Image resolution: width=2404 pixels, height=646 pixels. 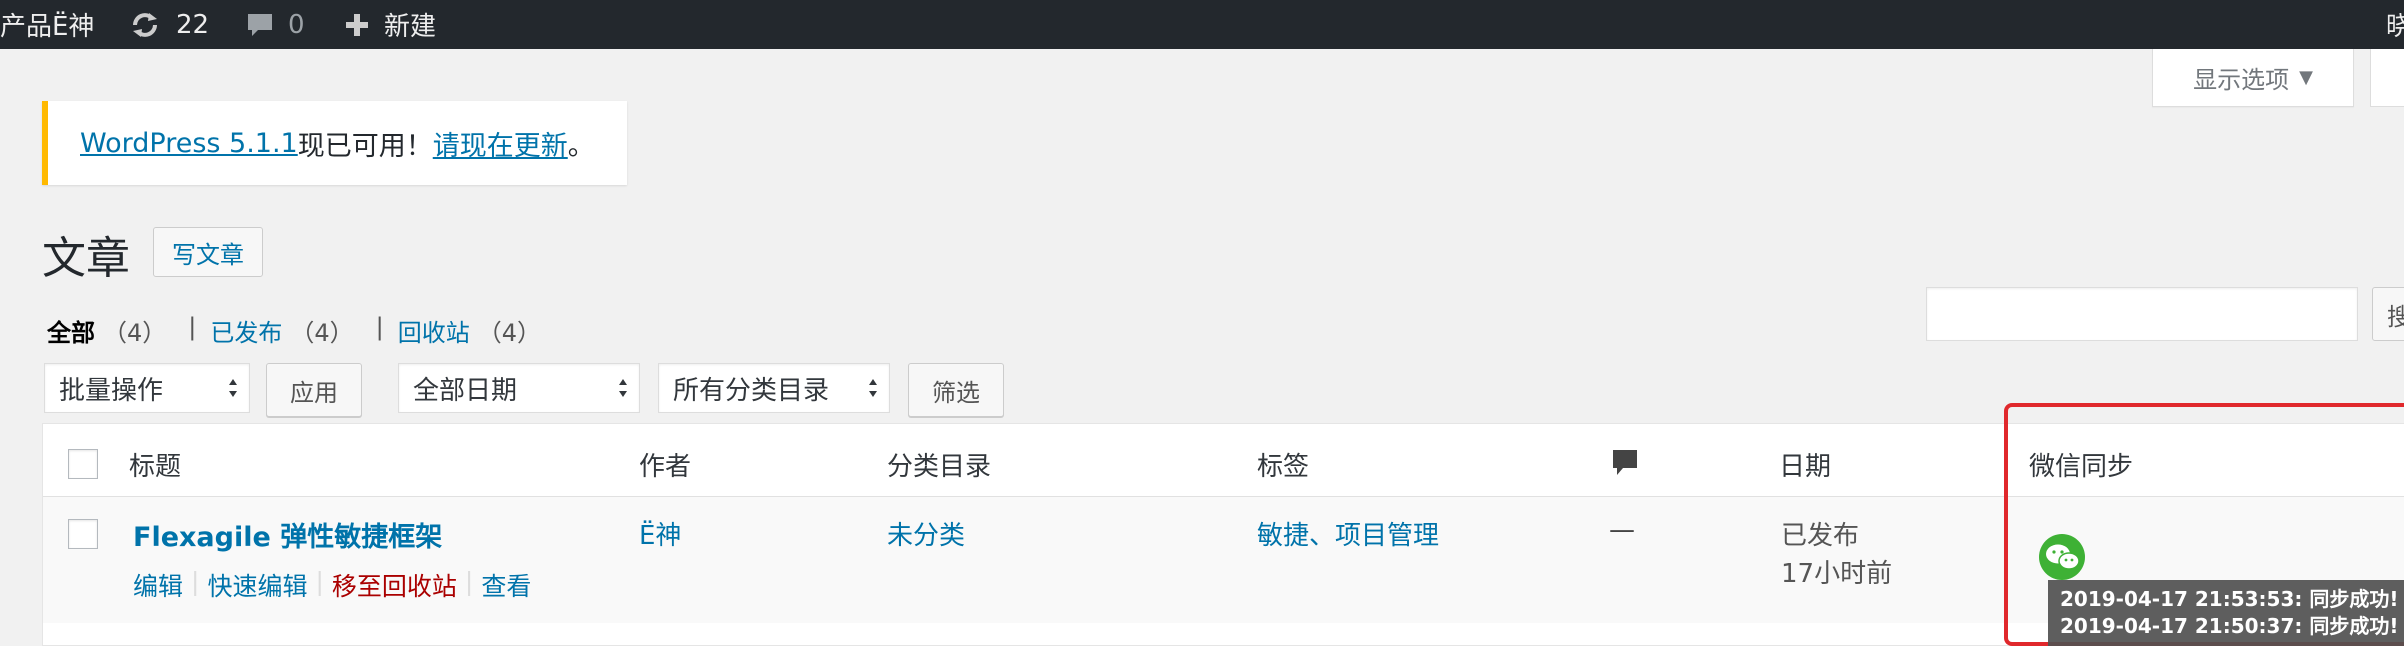 I want to click on admin-bar: 产品Ë神 22 0 新建 晓, so click(x=1202, y=24).